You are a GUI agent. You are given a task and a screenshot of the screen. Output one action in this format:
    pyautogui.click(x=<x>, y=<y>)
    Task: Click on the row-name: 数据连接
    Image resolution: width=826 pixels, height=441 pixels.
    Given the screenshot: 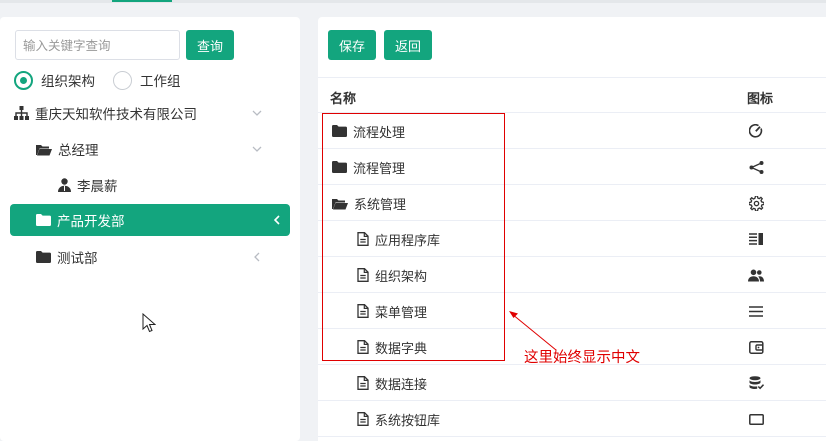 What is the action you would take?
    pyautogui.click(x=401, y=385)
    